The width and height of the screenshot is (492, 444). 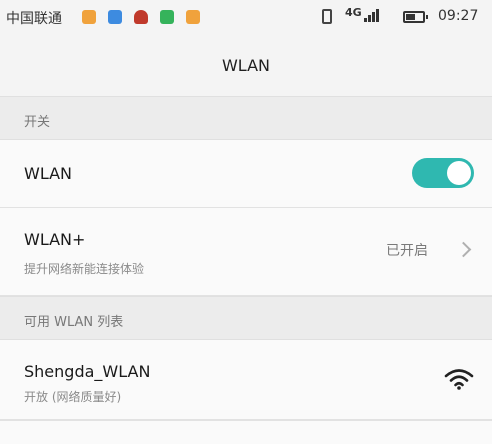 What do you see at coordinates (193, 17) in the screenshot?
I see `app-yellow-icon` at bounding box center [193, 17].